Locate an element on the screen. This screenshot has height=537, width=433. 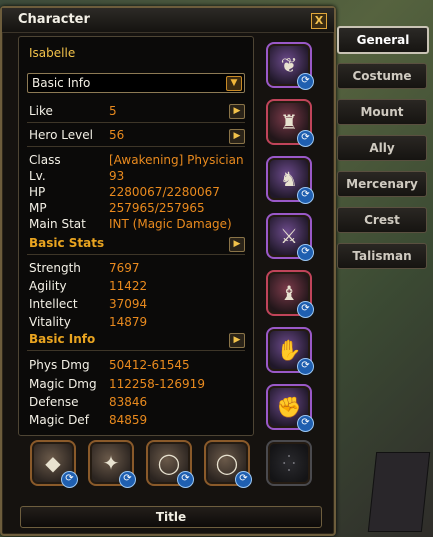
equipment-slot-armor: ♜ ⟳ is located at coordinates (290, 123).